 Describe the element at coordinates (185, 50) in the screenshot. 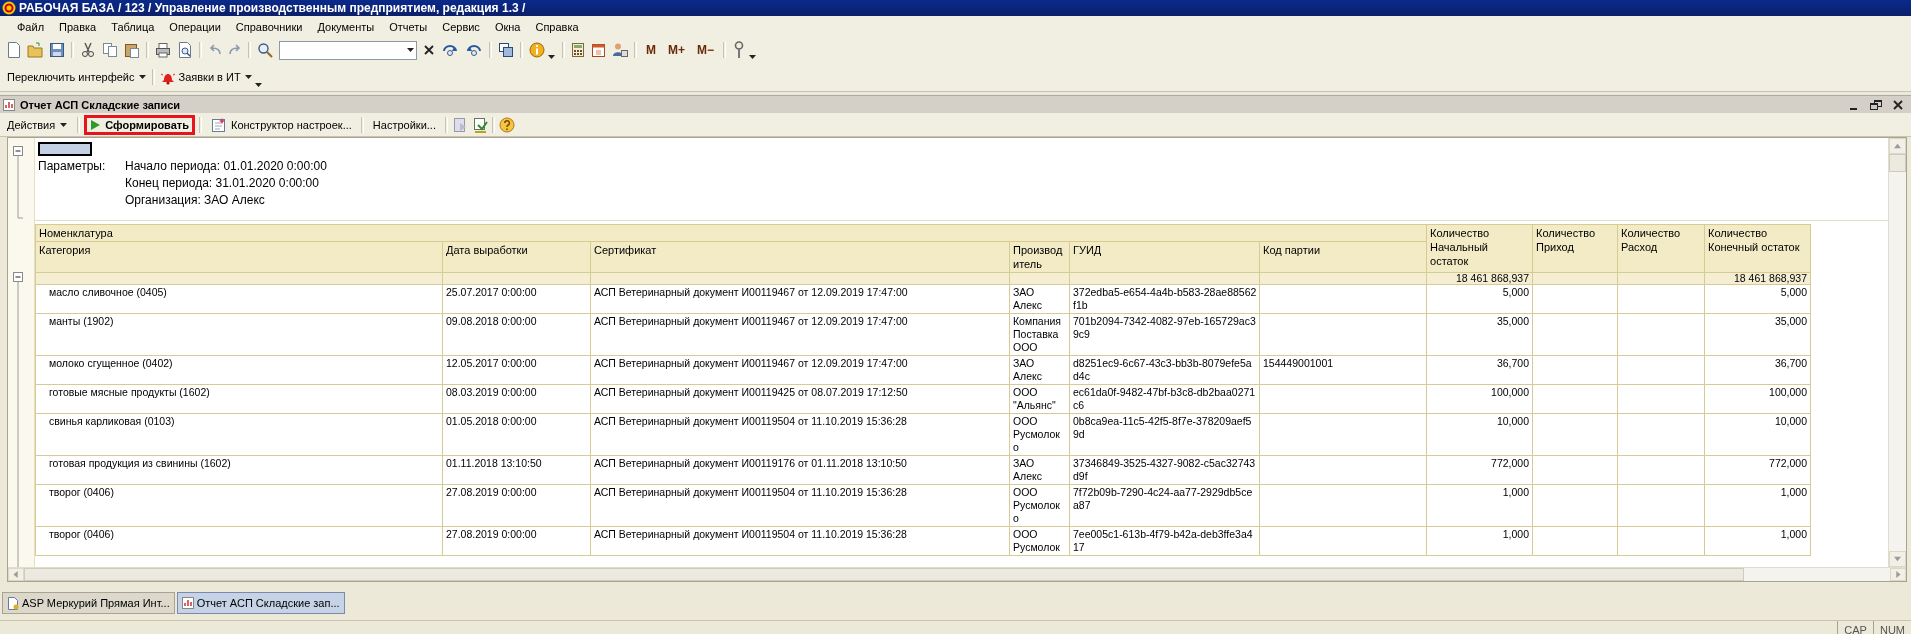

I see `print-preview-icon` at that location.